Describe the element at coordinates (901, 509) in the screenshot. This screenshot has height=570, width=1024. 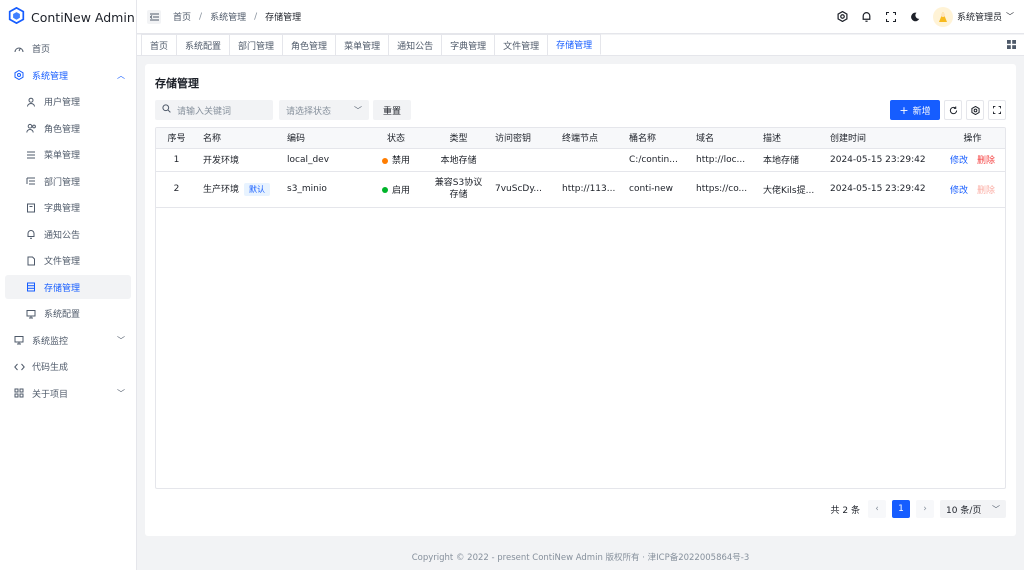
I see `page-button: 1` at that location.